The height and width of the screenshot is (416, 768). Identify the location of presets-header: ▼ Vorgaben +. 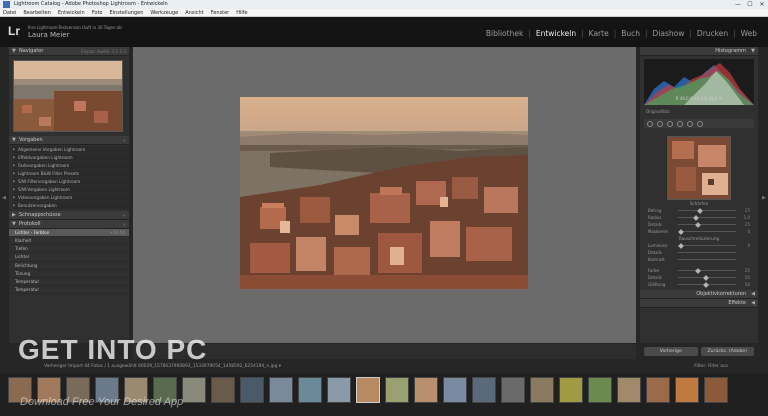
(69, 140).